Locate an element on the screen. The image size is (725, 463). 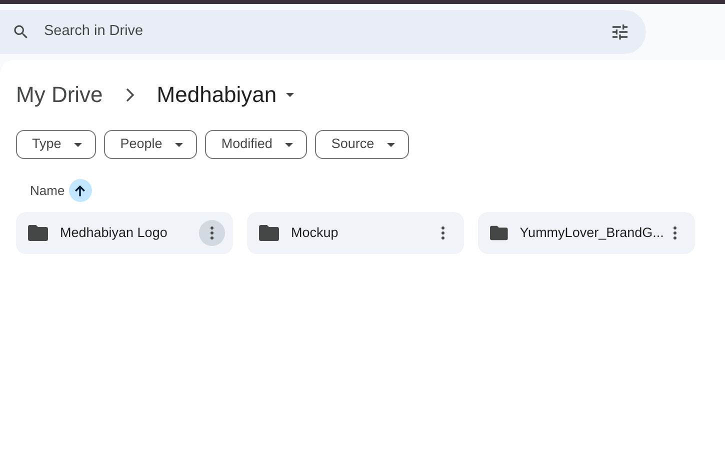
search-icon is located at coordinates (21, 32).